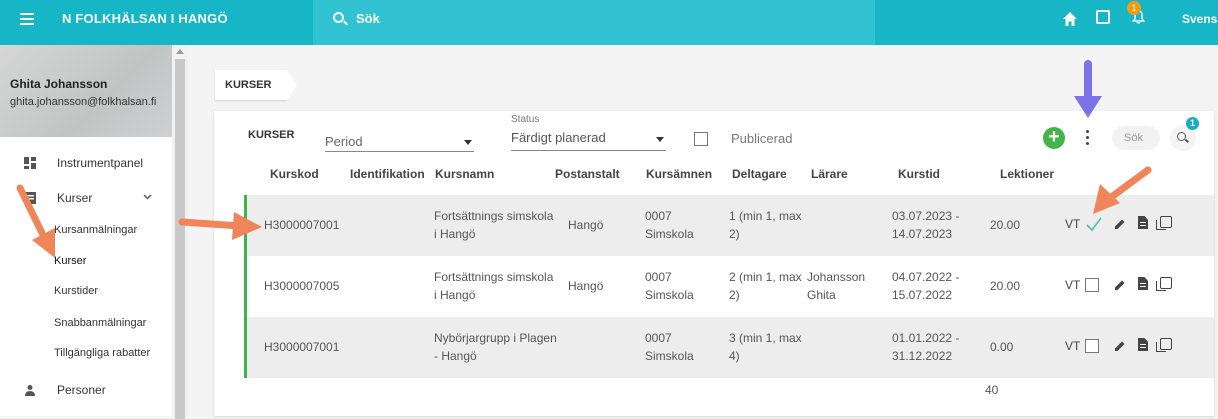 This screenshot has height=419, width=1218. I want to click on sidebar-item-personer: Personer, so click(86, 390).